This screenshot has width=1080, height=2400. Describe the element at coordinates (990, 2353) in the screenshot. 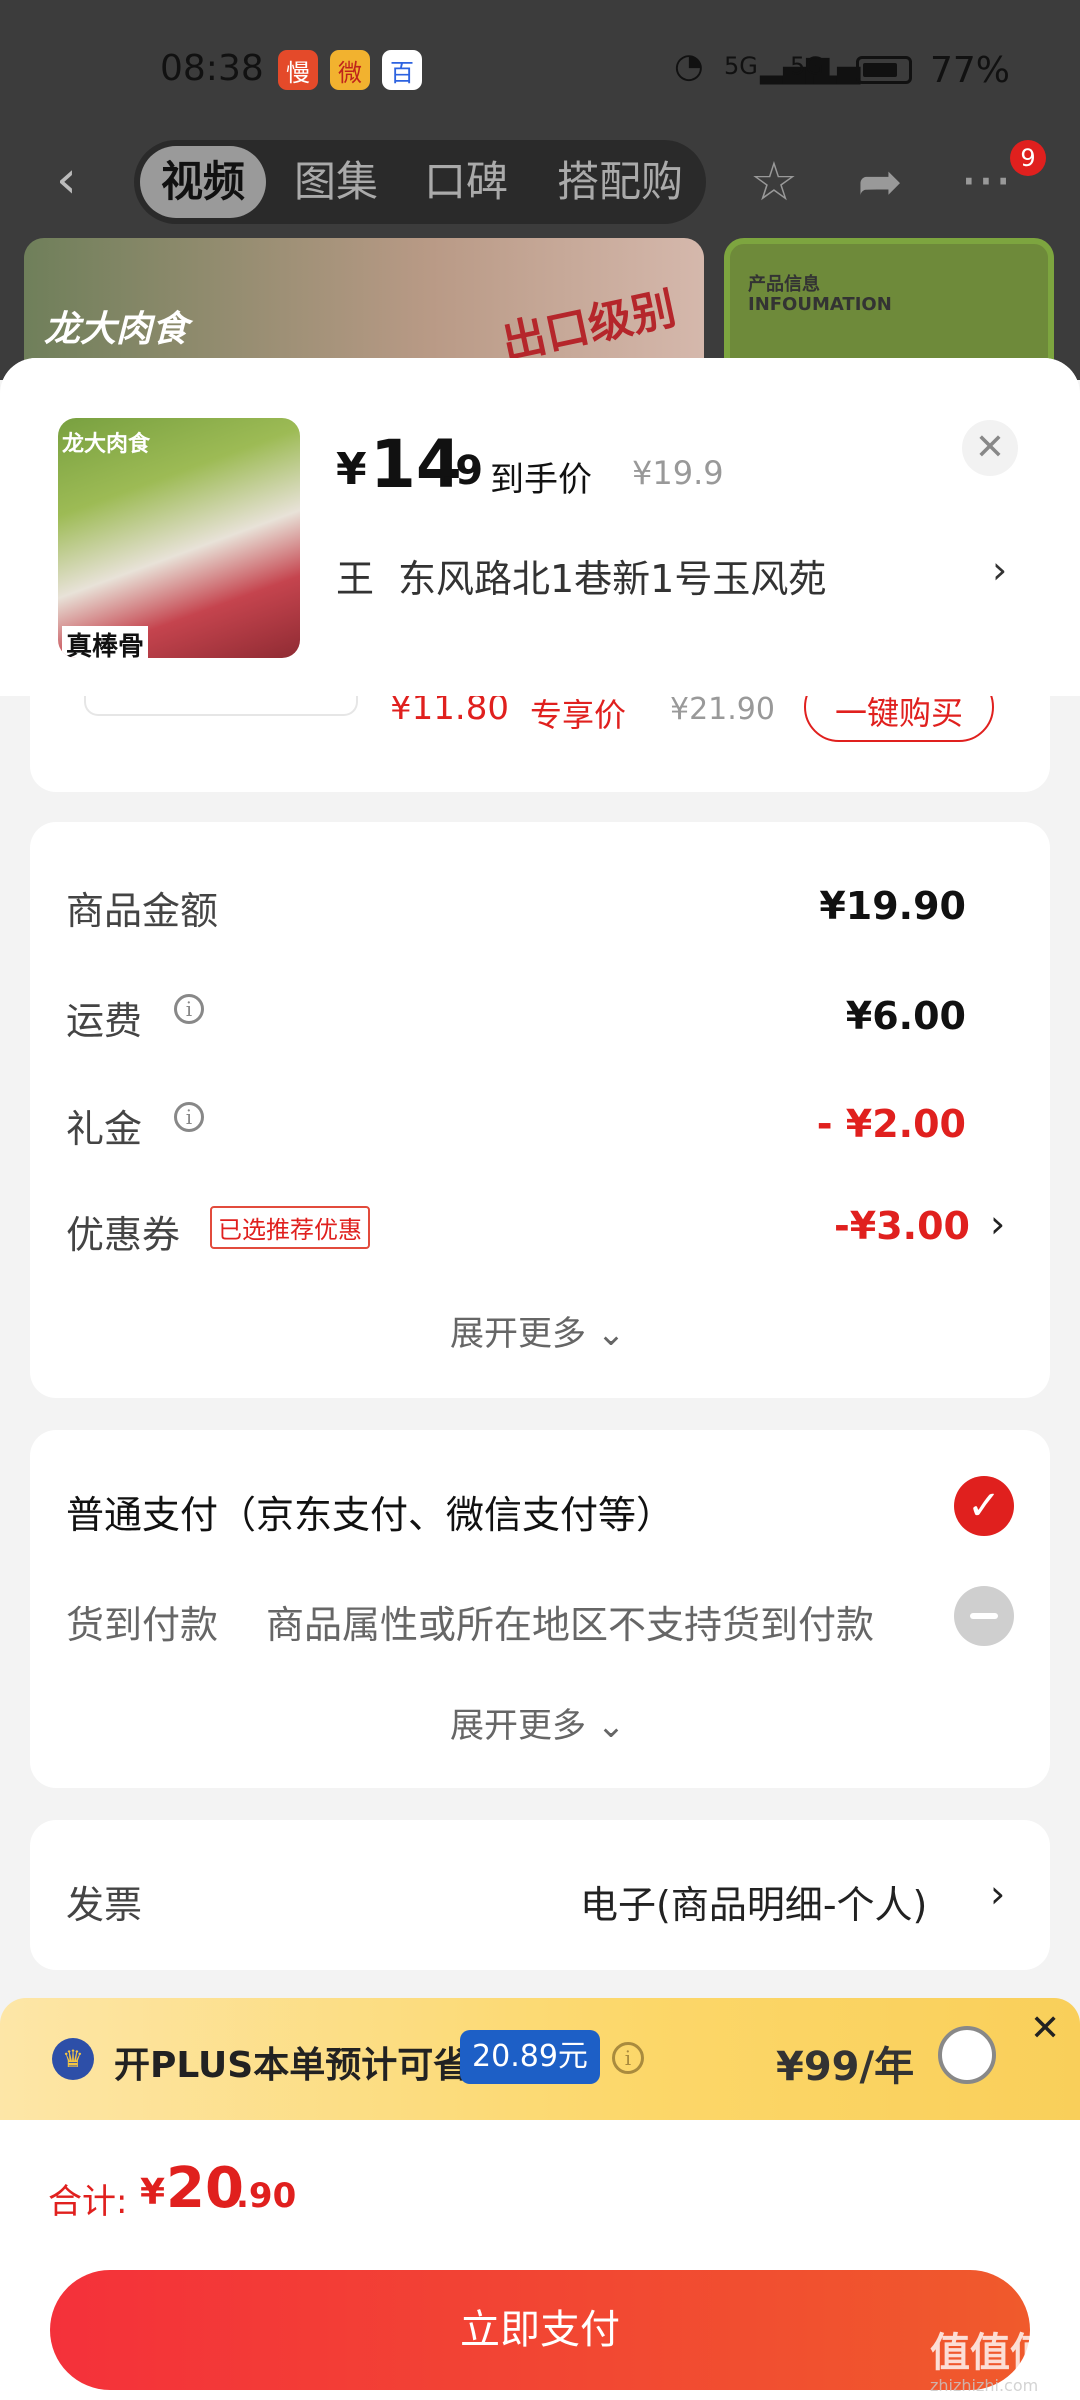

I see `watermark-logo: 值值值` at that location.